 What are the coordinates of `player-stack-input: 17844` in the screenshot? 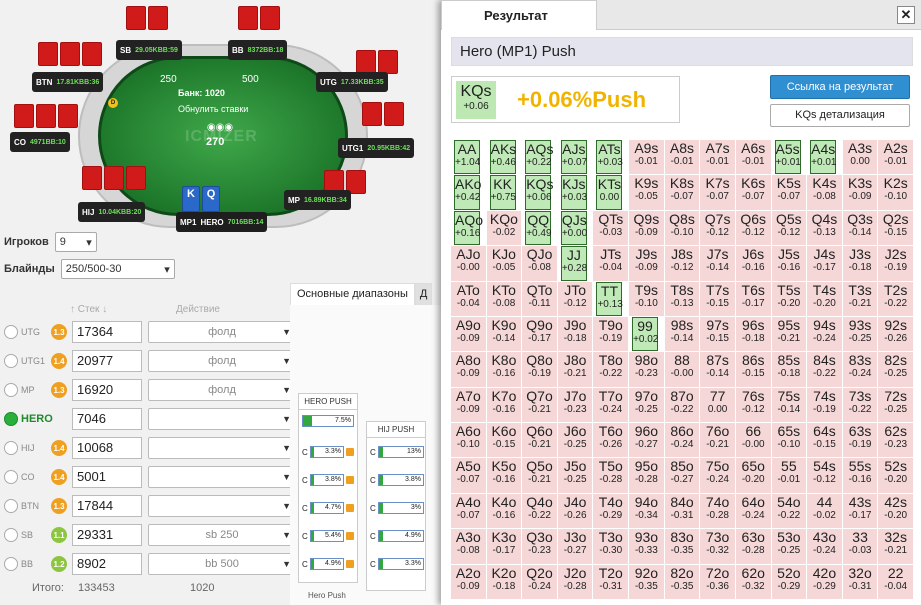 It's located at (107, 506).